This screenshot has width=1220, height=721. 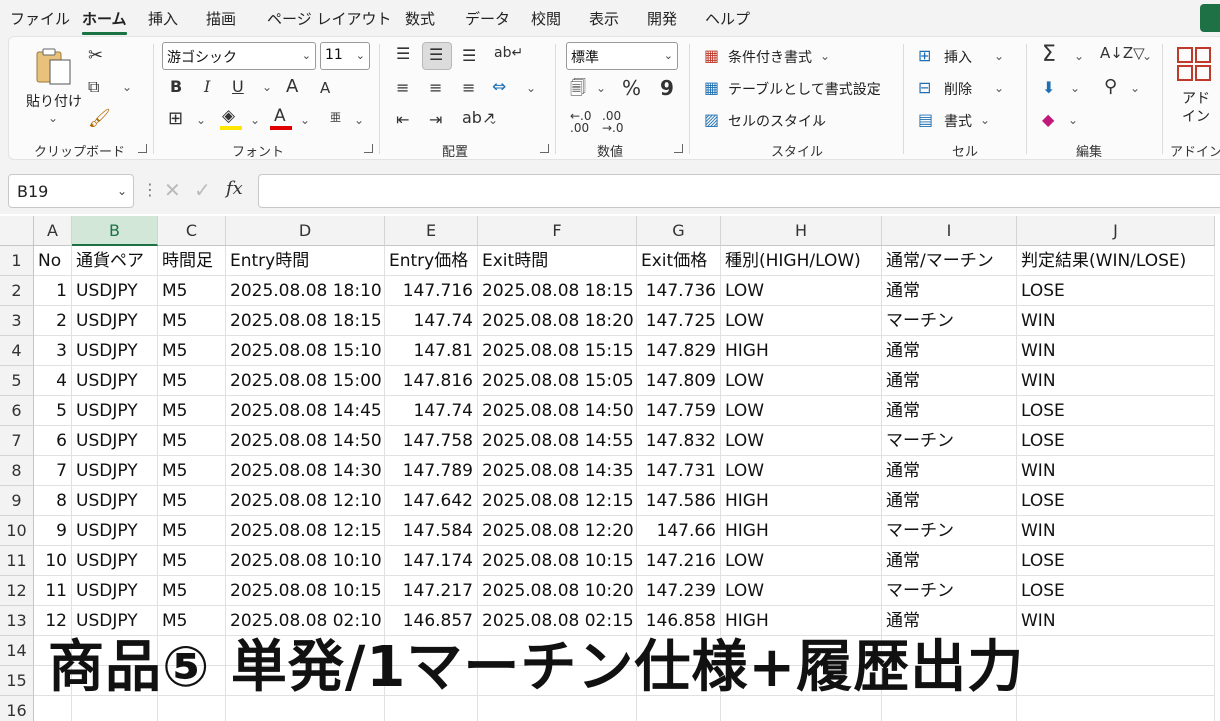 I want to click on column-header-h: H, so click(x=801, y=231).